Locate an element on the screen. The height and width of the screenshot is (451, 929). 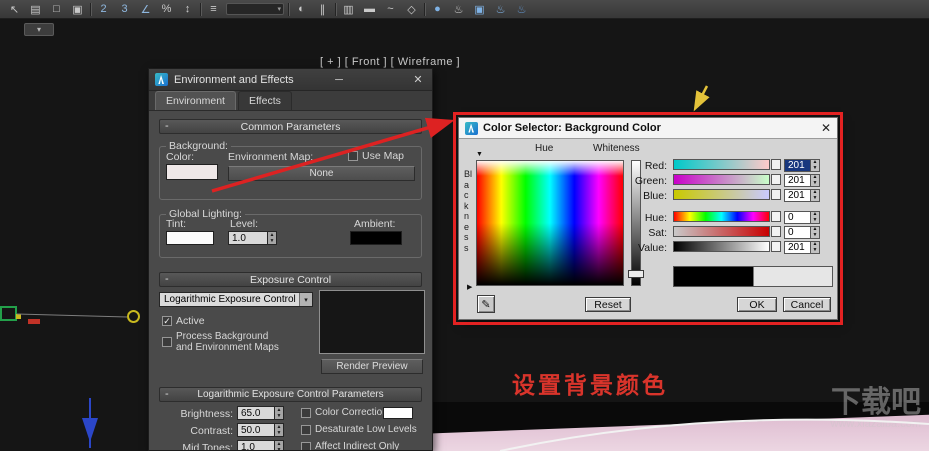
exposure-control-dropdown: Logarithmic Exposure Control ▾ is located at coordinates (236, 299).